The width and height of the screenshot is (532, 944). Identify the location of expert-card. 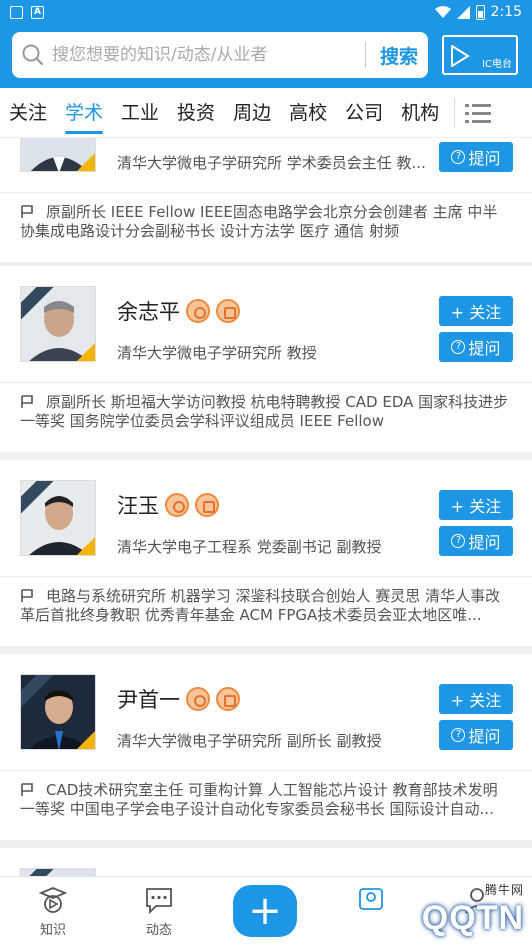
(266, 862).